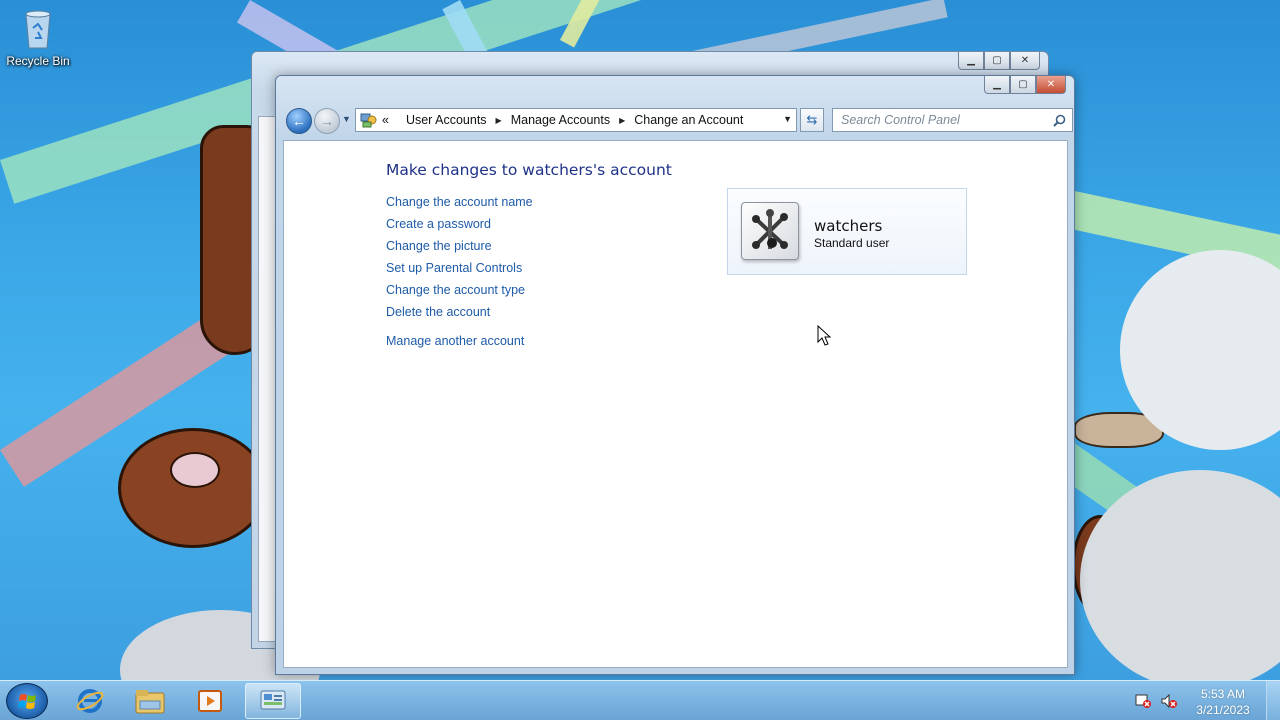 The width and height of the screenshot is (1280, 720). I want to click on clock-time: 5:53 AM, so click(1223, 694).